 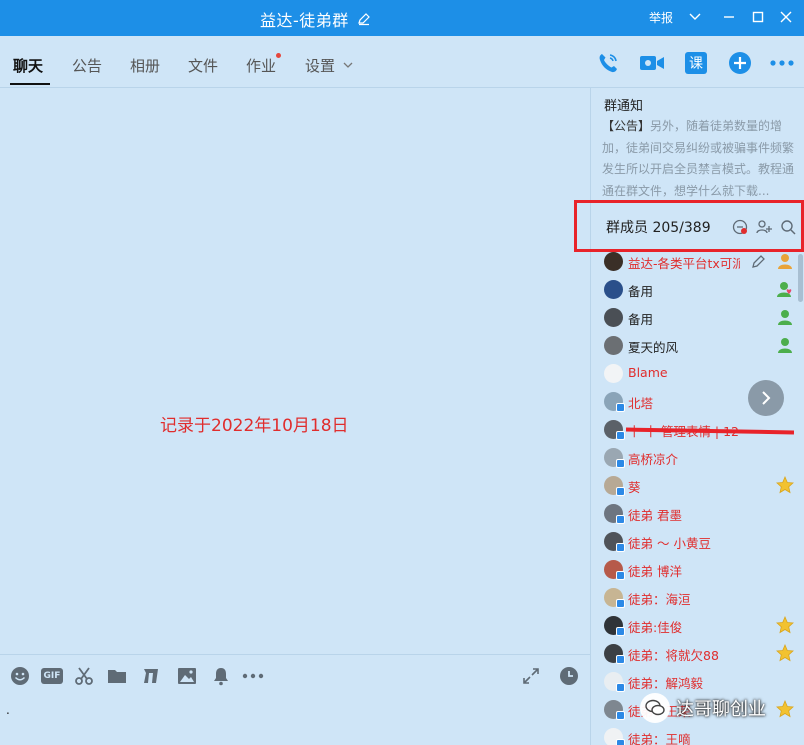 I want to click on member-item: 徒弟:佳俊, so click(x=697, y=626).